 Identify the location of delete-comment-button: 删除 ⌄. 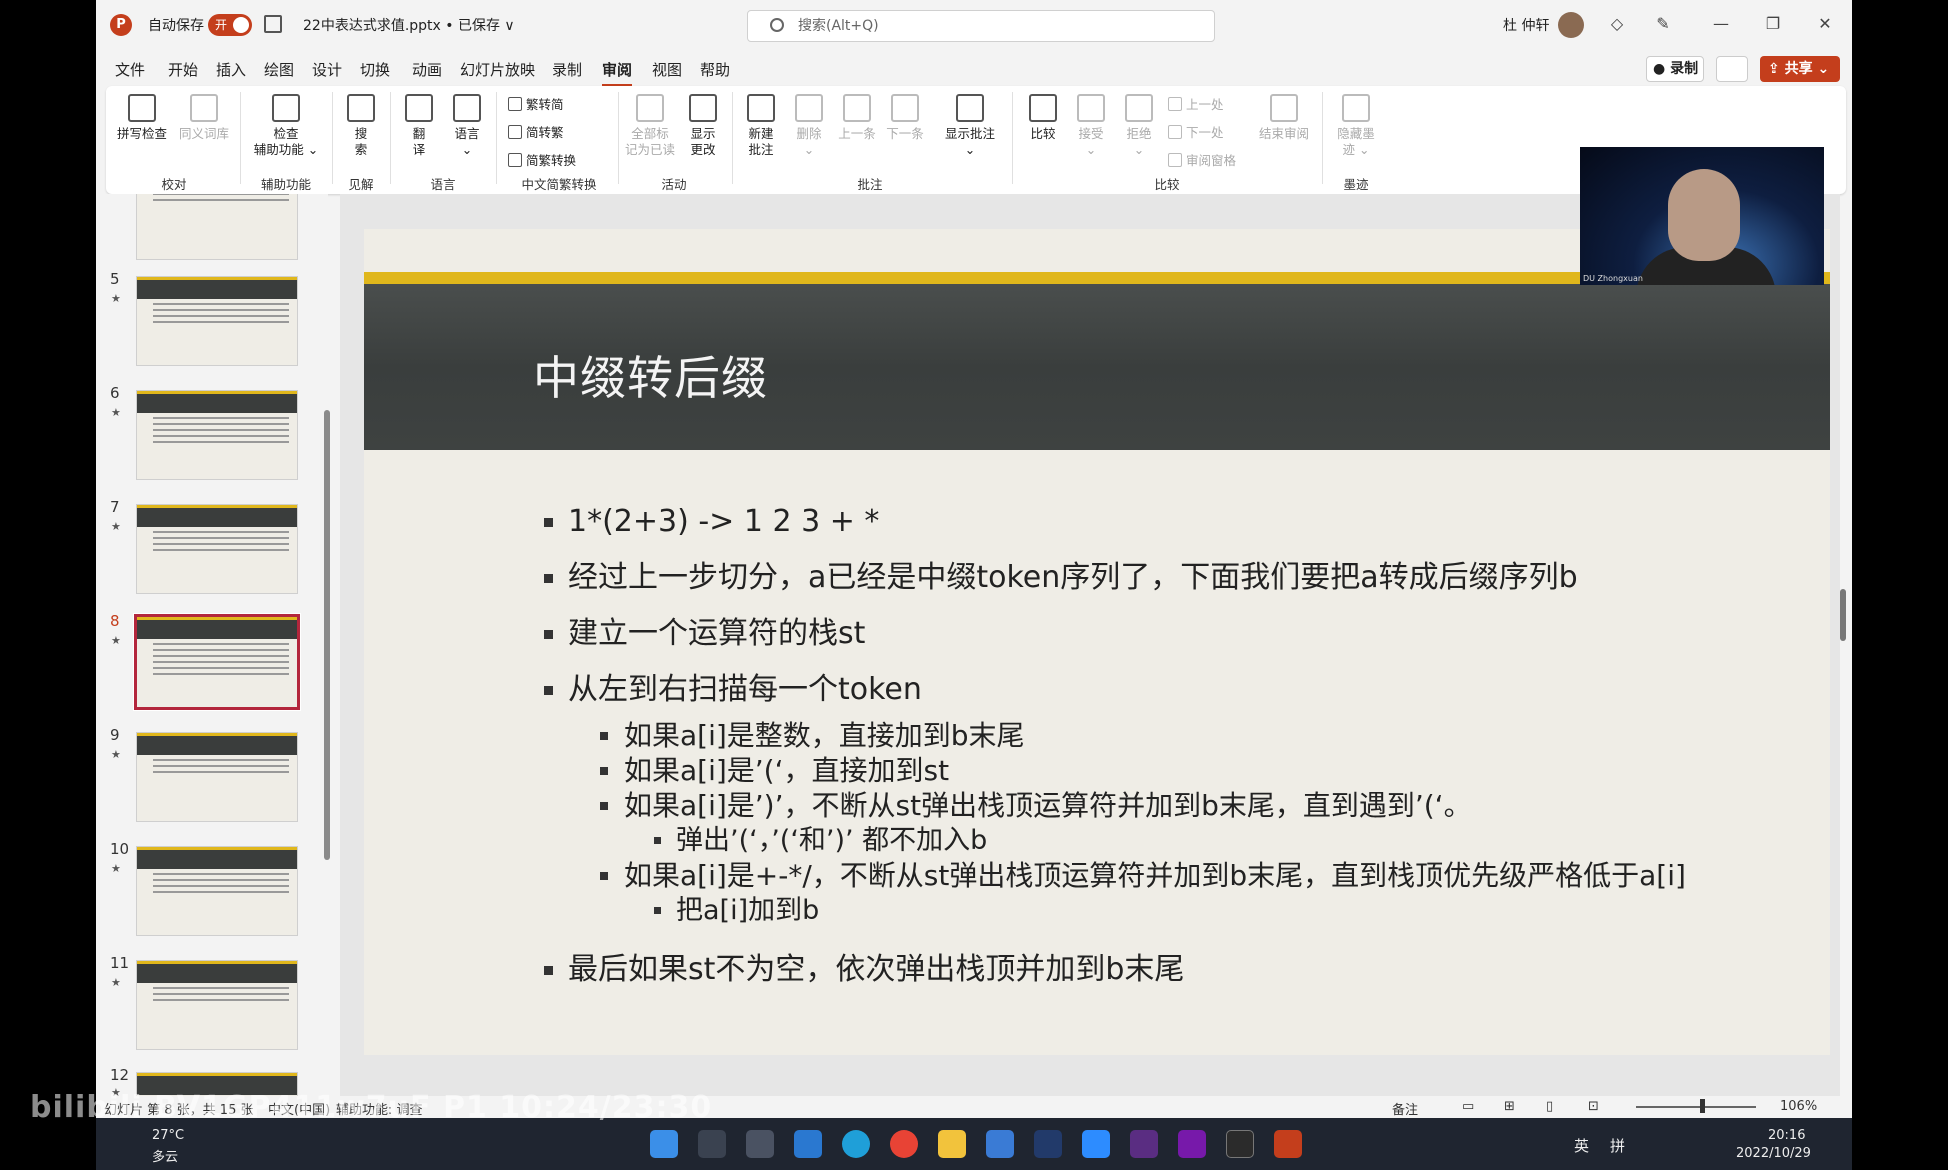
(809, 126).